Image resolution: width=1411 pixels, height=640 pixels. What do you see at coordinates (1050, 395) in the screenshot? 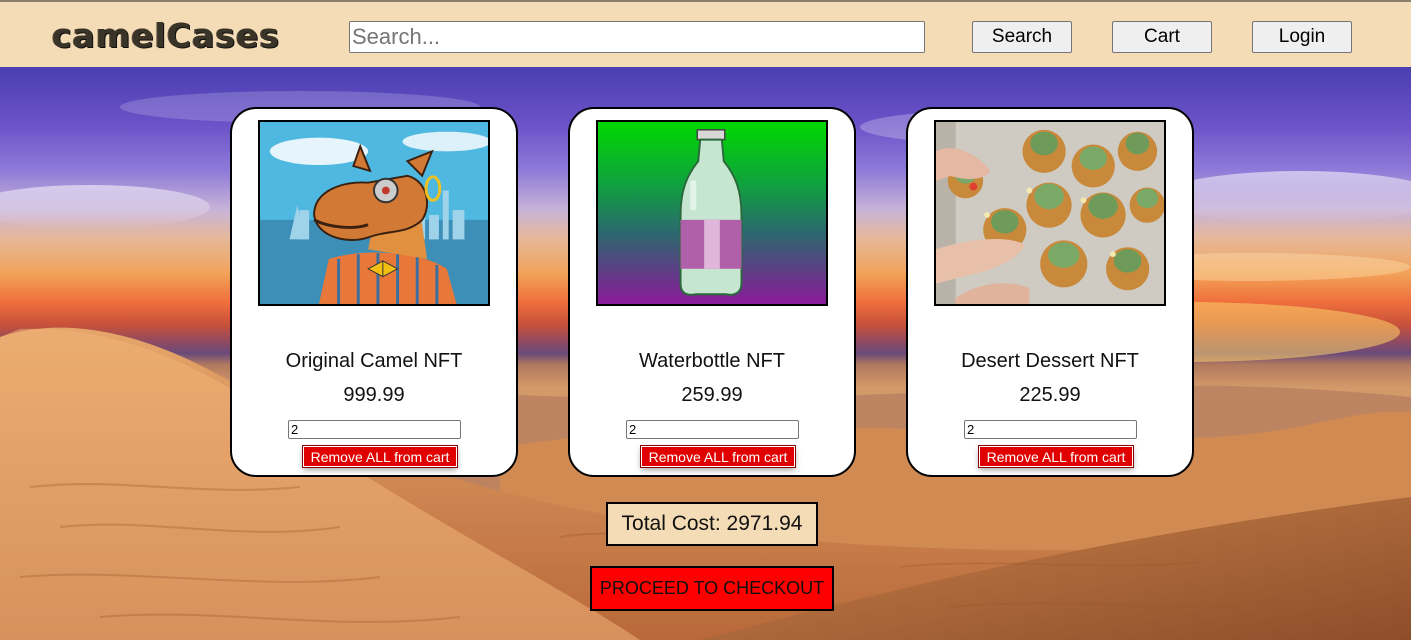
I see `product-price: 225.99` at bounding box center [1050, 395].